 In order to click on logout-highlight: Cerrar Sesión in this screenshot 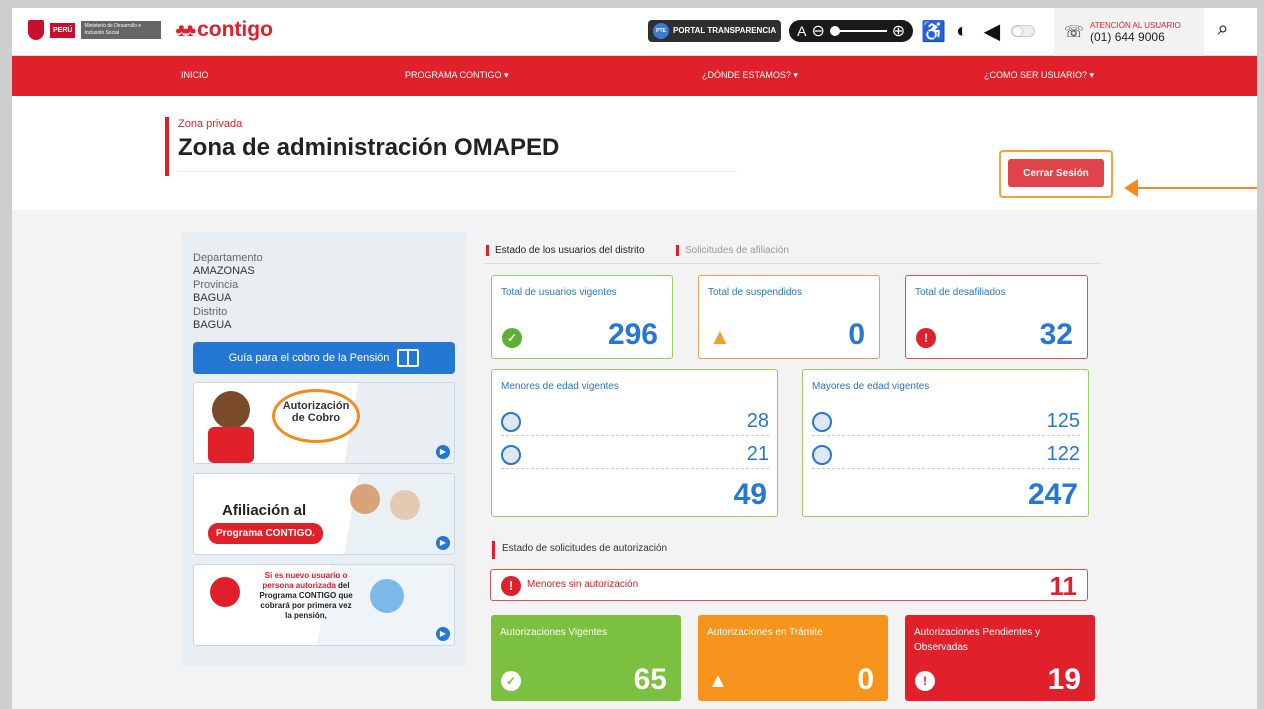, I will do `click(1056, 174)`.